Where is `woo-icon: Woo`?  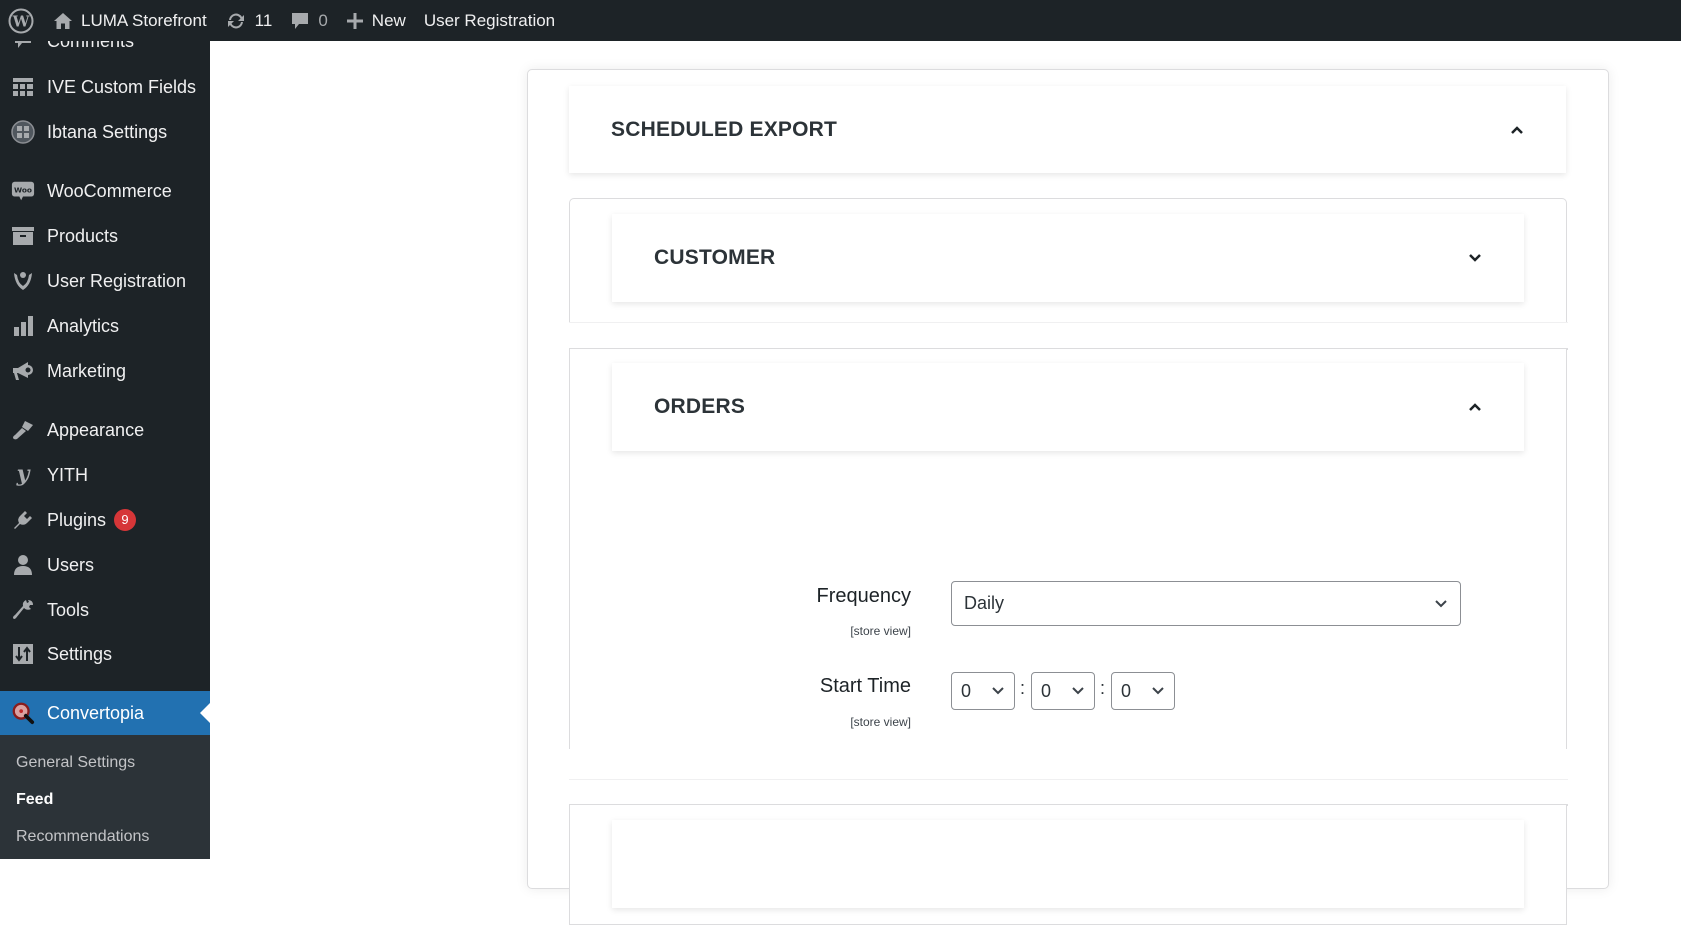
woo-icon: Woo is located at coordinates (23, 191).